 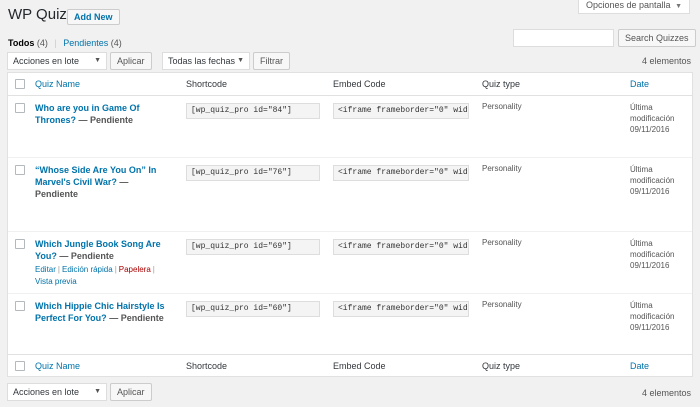 What do you see at coordinates (131, 61) in the screenshot?
I see `apply-button: Aplicar` at bounding box center [131, 61].